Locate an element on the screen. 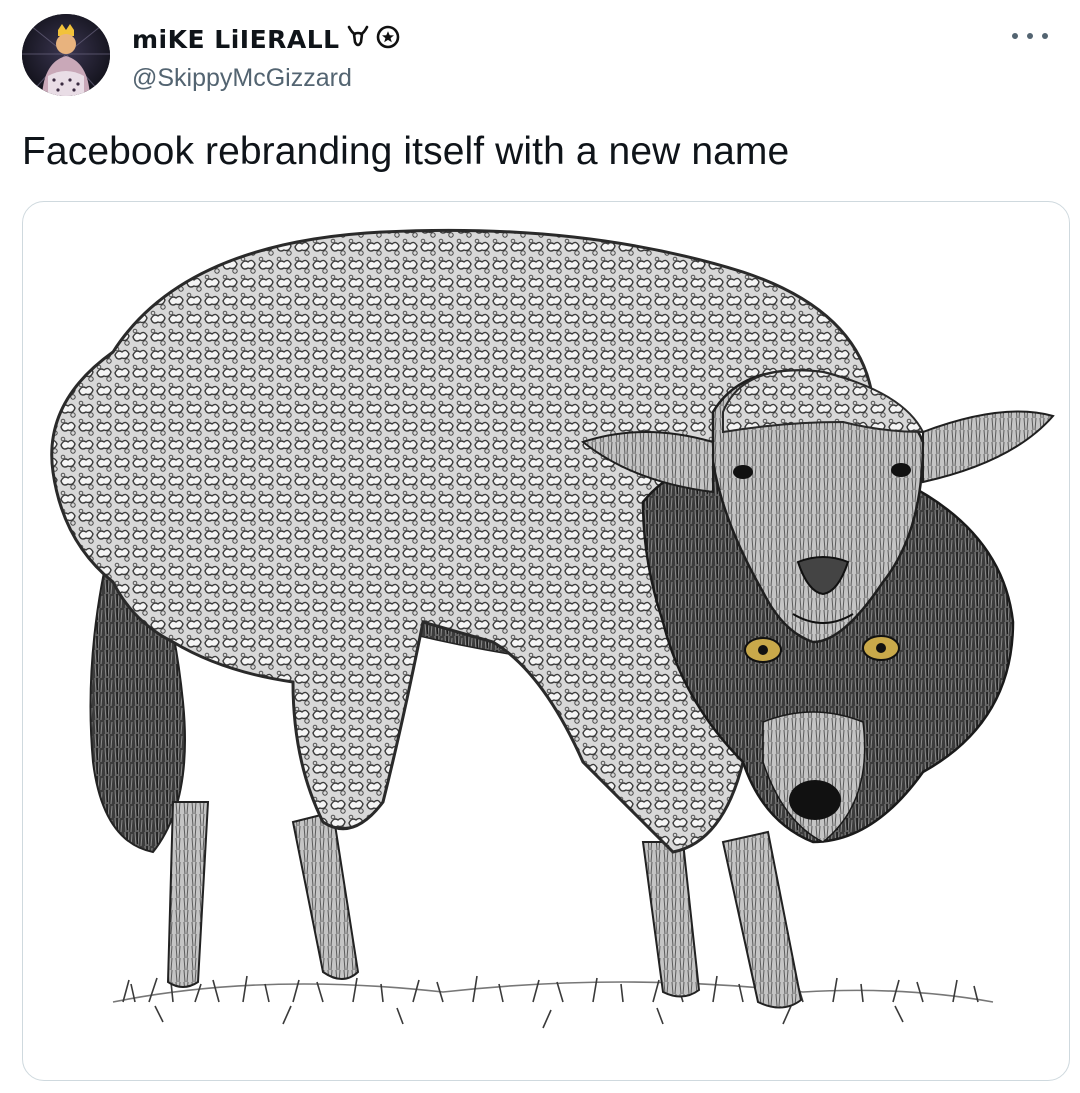  avatar is located at coordinates (66, 55).